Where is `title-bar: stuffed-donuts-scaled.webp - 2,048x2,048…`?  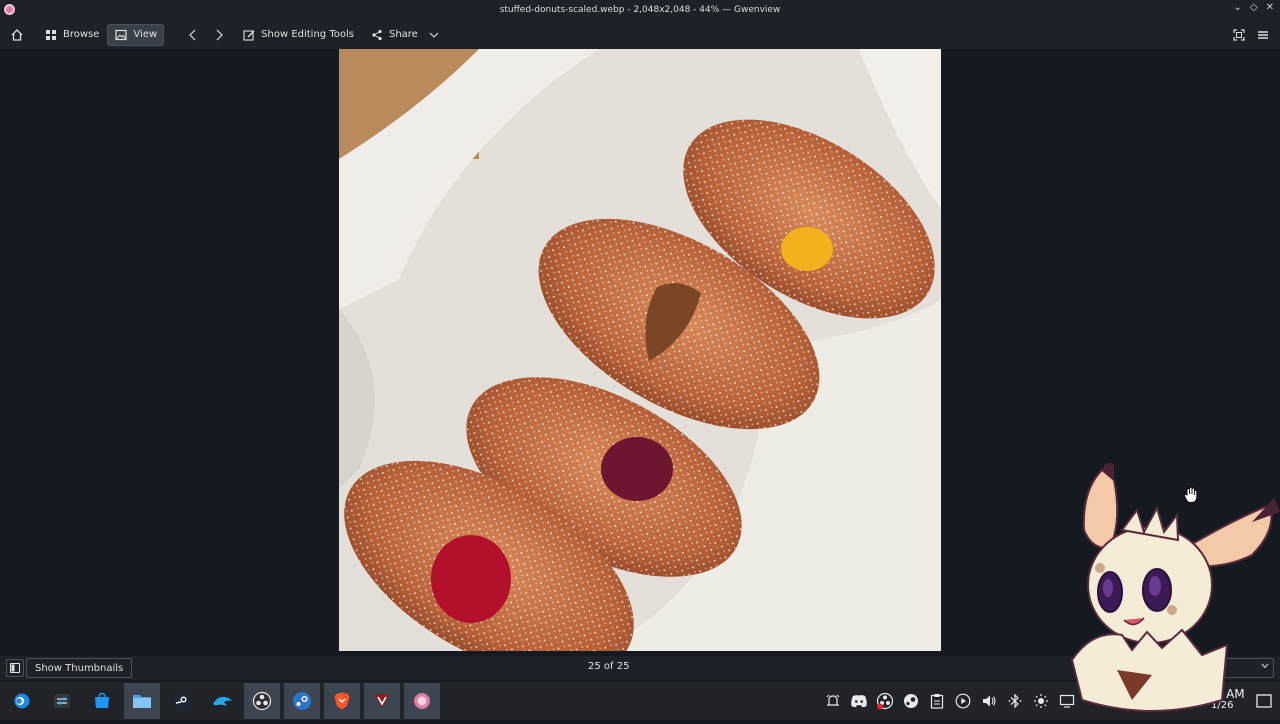 title-bar: stuffed-donuts-scaled.webp - 2,048x2,048… is located at coordinates (640, 10).